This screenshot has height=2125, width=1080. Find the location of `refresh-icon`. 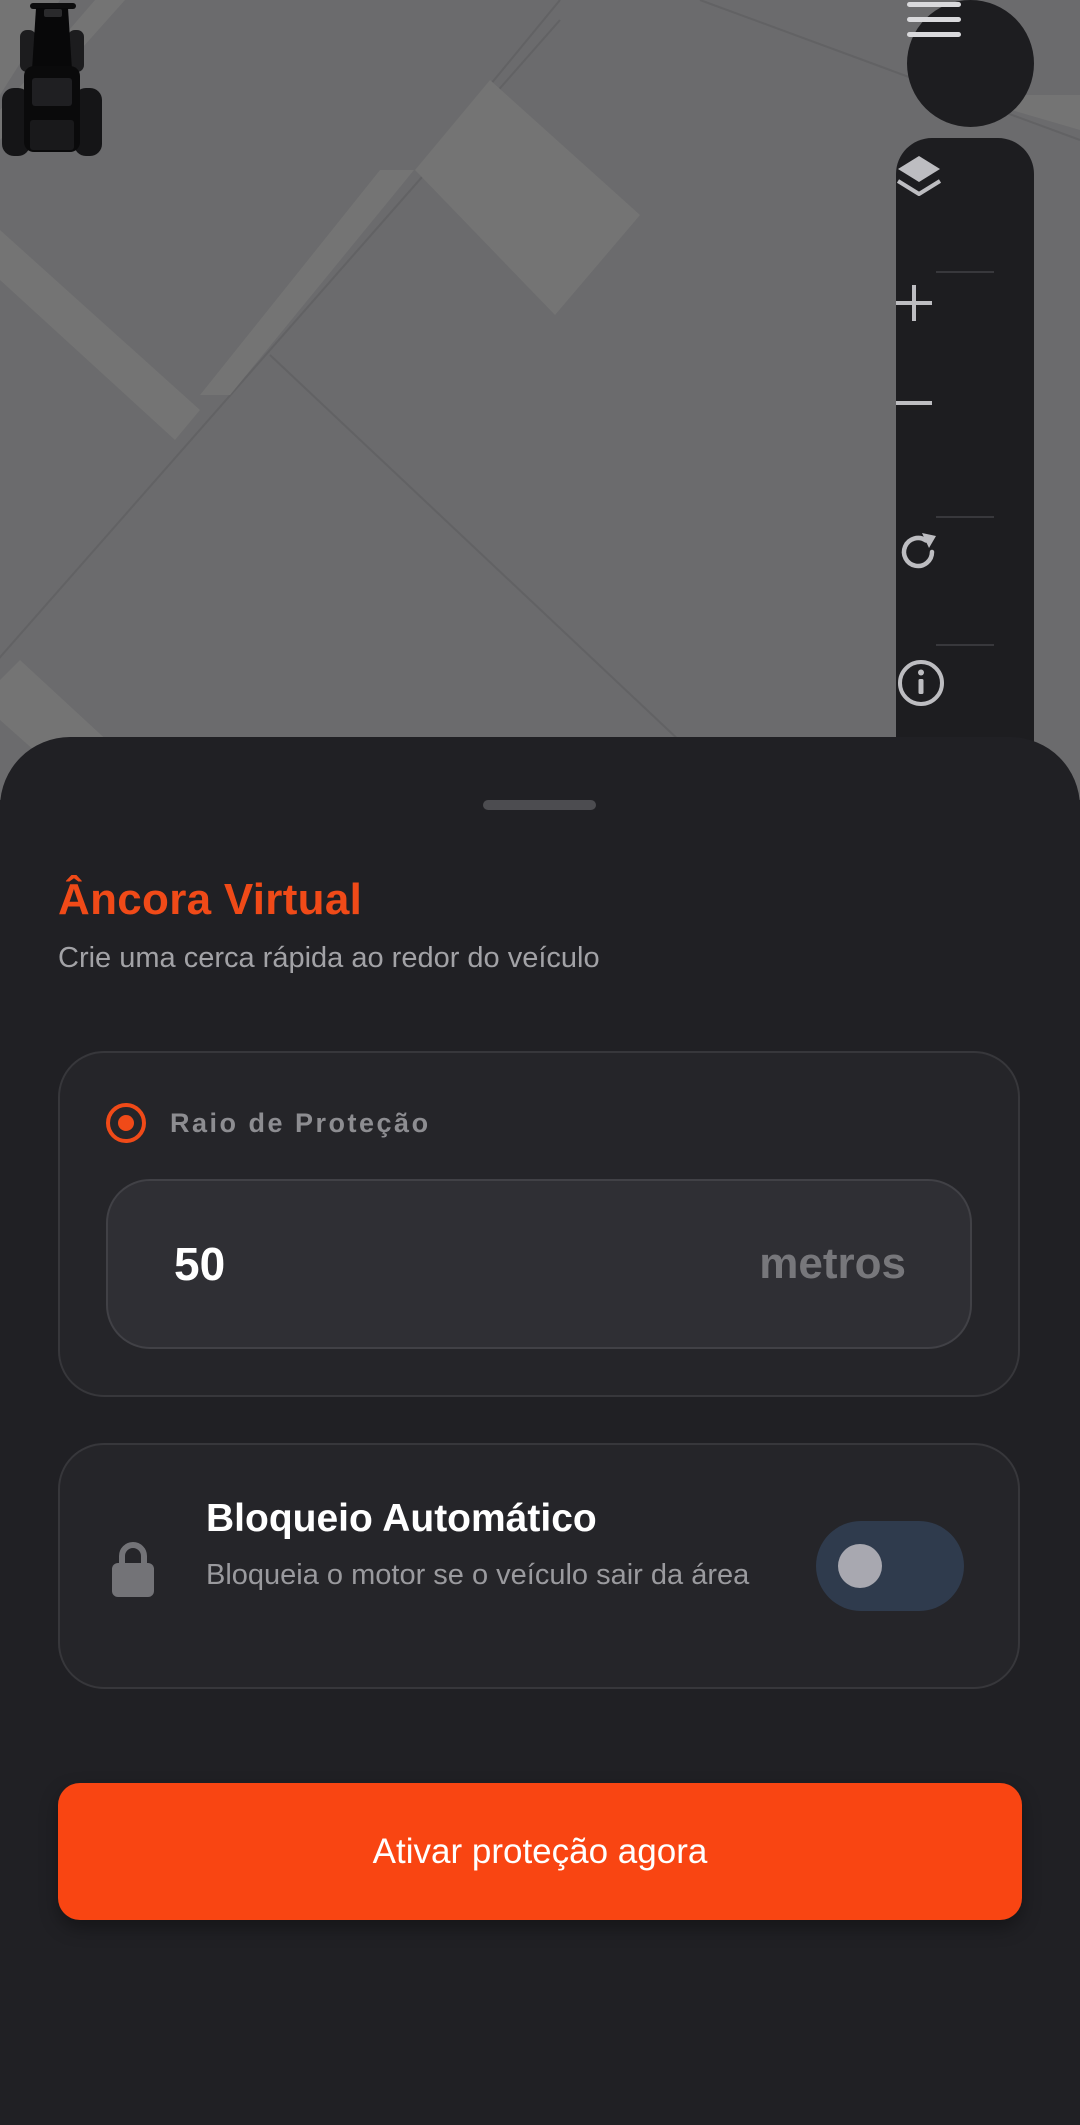

refresh-icon is located at coordinates (918, 551).